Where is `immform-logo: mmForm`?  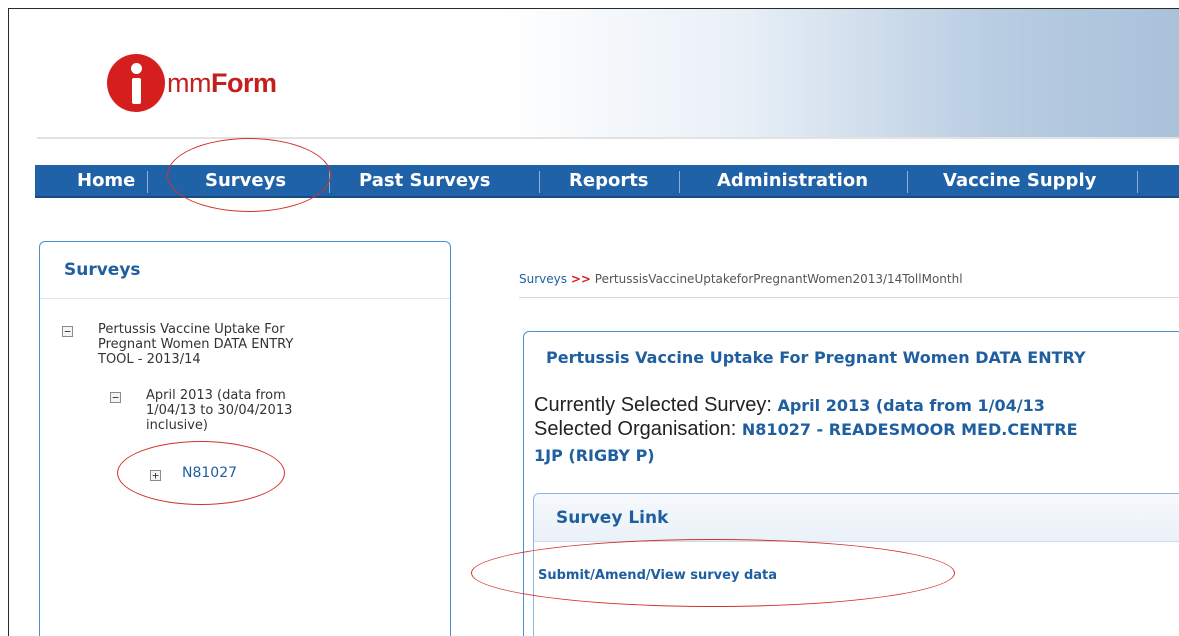 immform-logo: mmForm is located at coordinates (192, 83).